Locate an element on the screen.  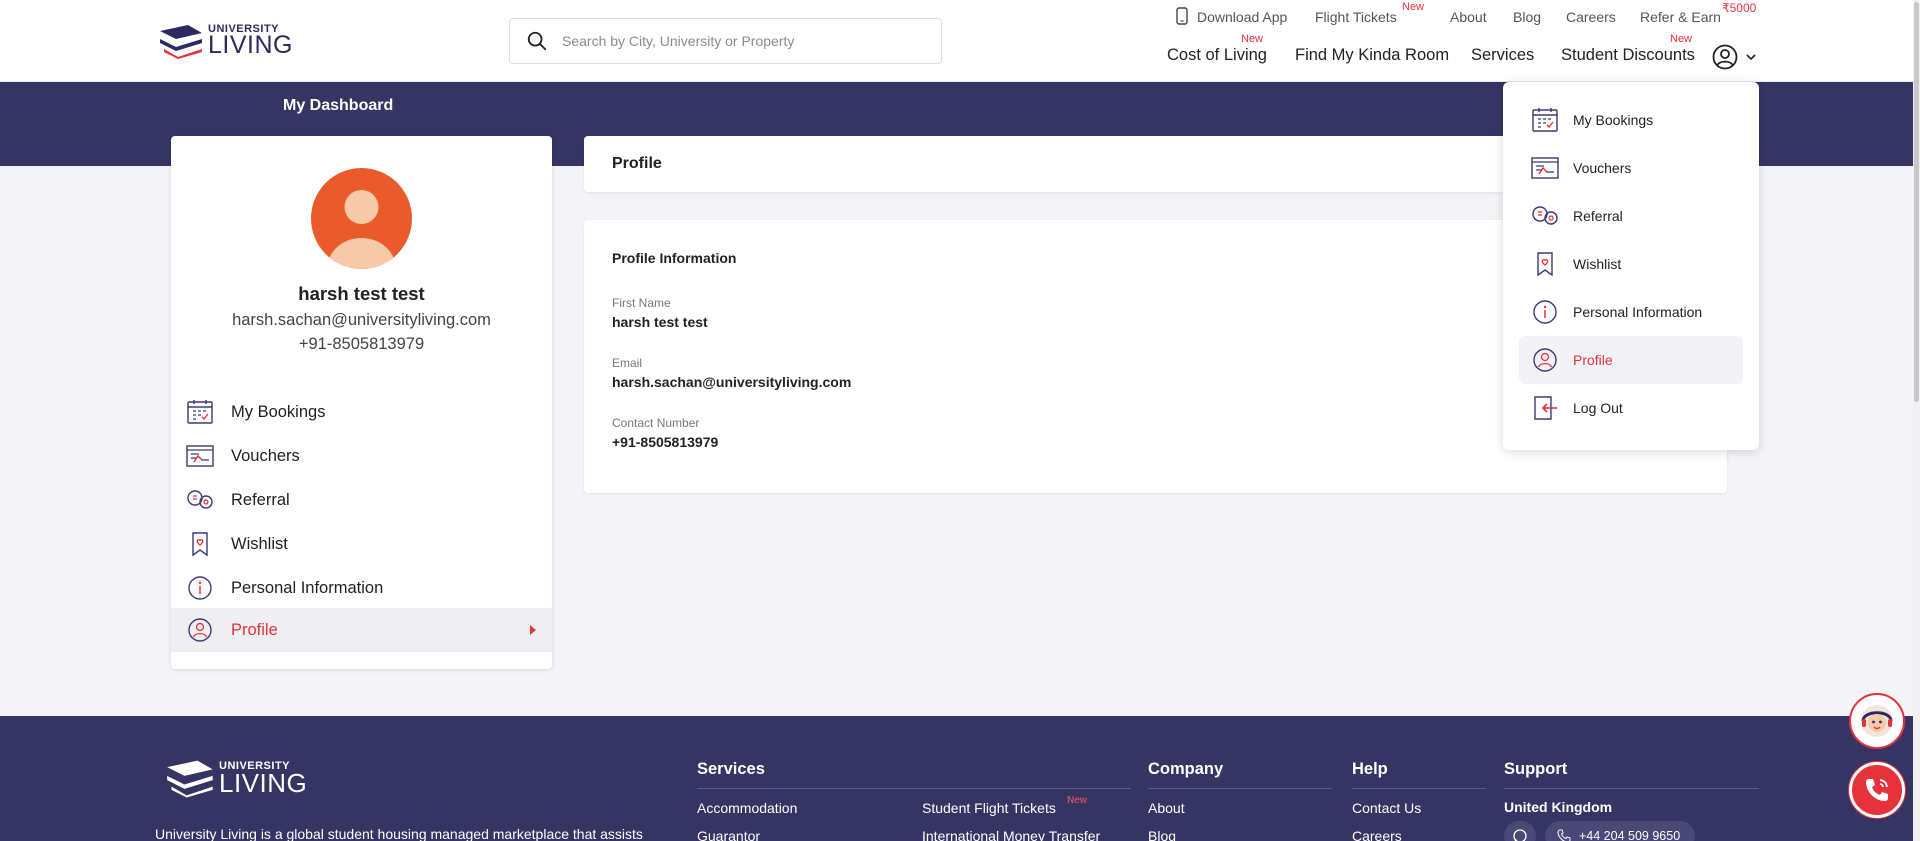
call-support-button is located at coordinates (1877, 790).